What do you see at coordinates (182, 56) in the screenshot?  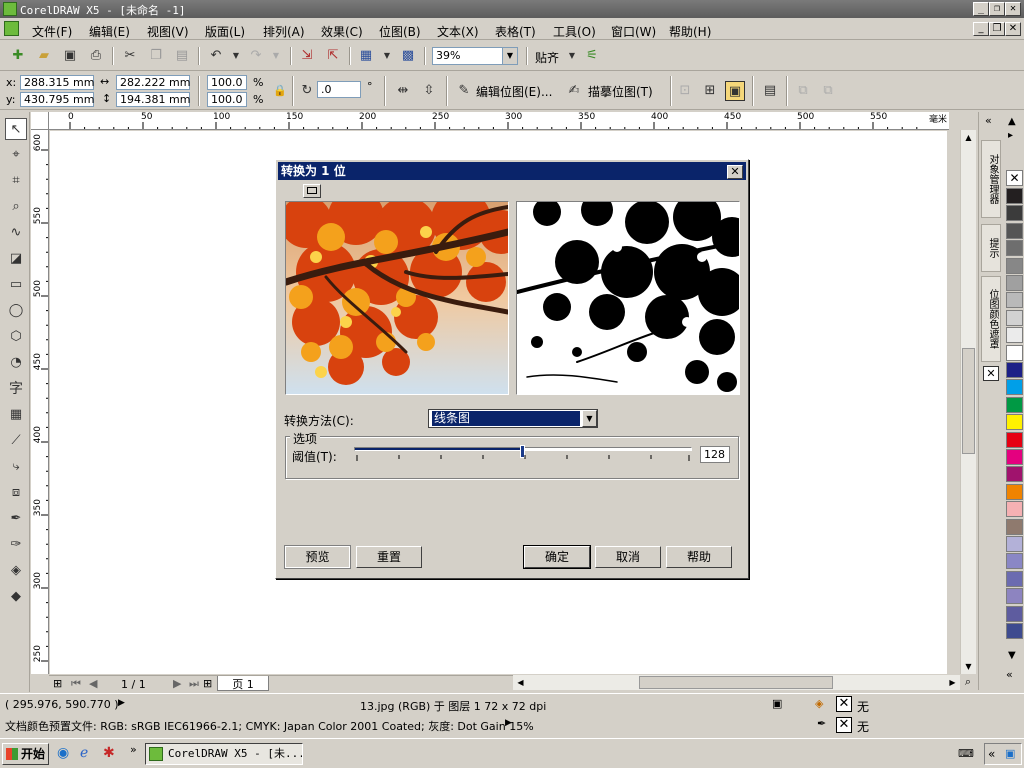 I see `paste-icon: ▤` at bounding box center [182, 56].